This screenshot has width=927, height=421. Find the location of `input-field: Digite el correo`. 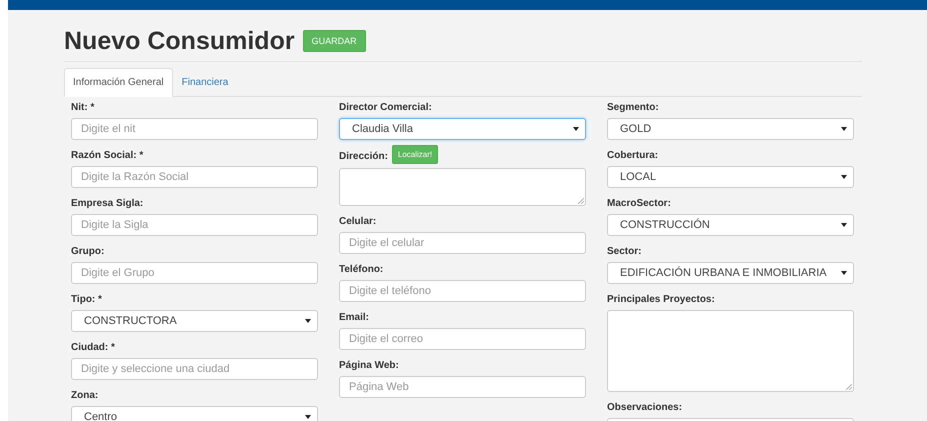

input-field: Digite el correo is located at coordinates (462, 339).